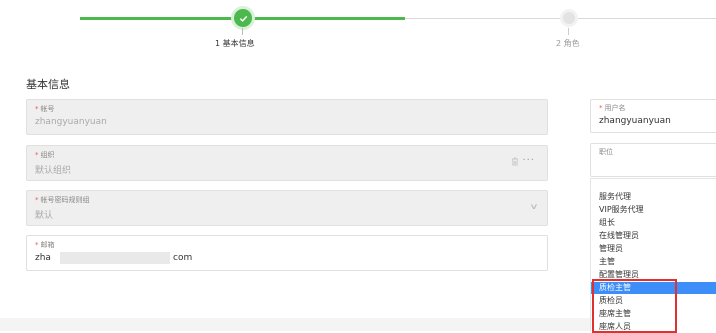  What do you see at coordinates (47, 245) in the screenshot?
I see `email-label: 邮箱` at bounding box center [47, 245].